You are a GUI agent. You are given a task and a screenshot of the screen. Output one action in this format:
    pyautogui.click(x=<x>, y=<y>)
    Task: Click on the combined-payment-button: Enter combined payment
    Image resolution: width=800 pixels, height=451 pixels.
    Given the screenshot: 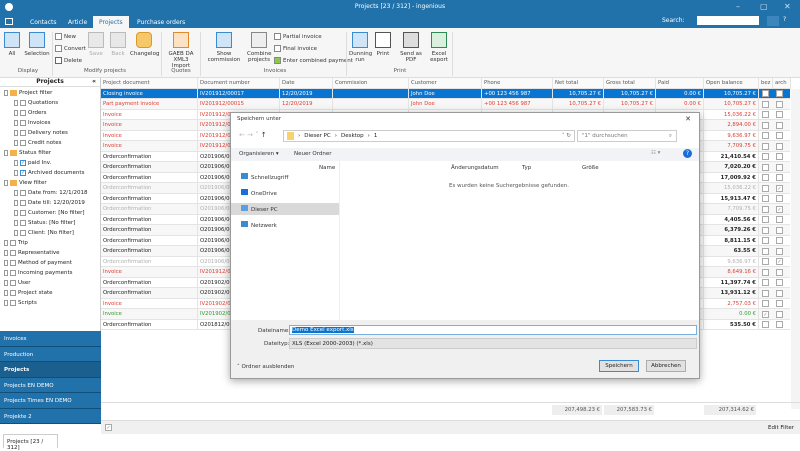 What is the action you would take?
    pyautogui.click(x=313, y=60)
    